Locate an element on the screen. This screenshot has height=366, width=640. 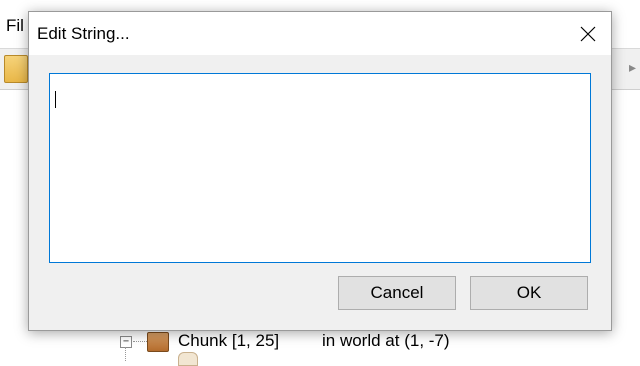
toolbar-overflow-icon: ▸ is located at coordinates (632, 67).